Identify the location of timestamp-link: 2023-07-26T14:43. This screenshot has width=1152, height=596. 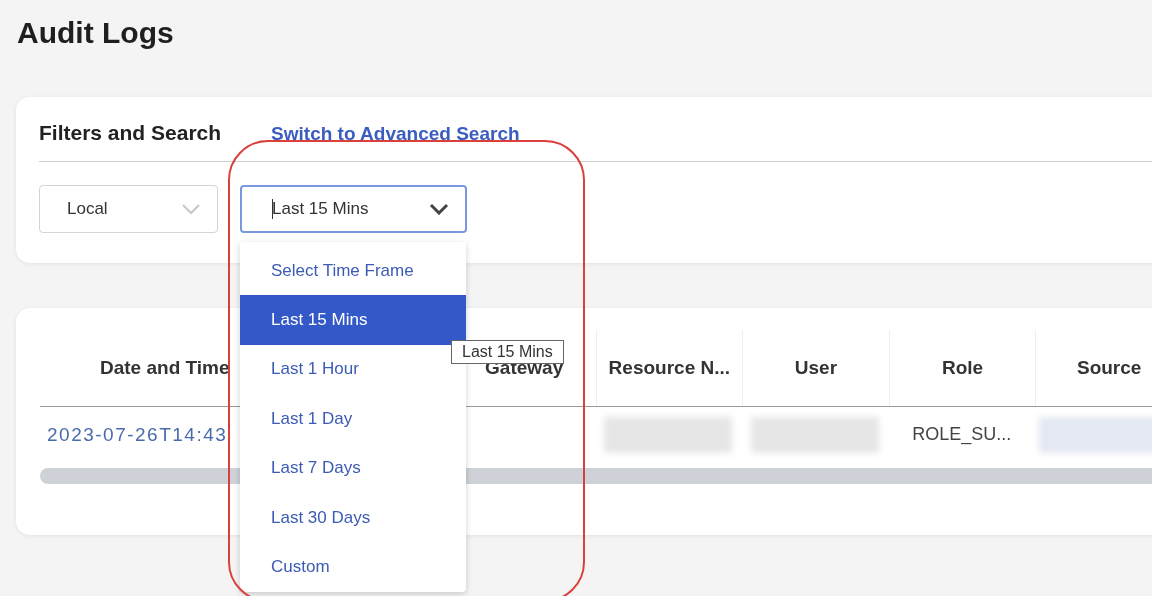
(137, 434).